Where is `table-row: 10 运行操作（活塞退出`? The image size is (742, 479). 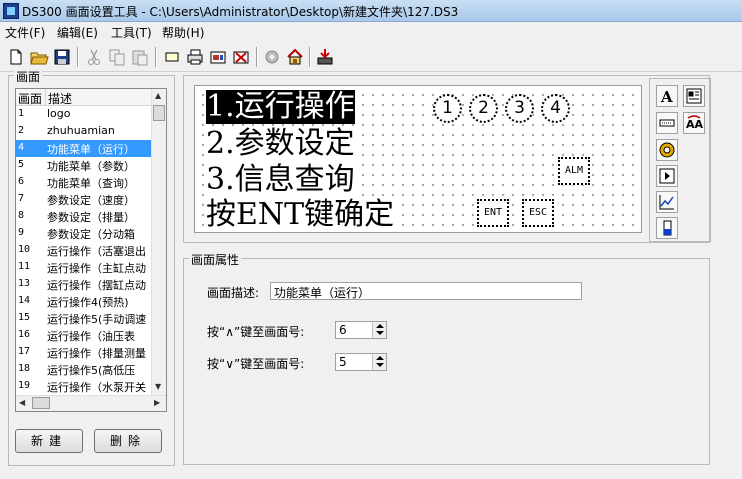
table-row: 10 运行操作（活塞退出 is located at coordinates (84, 250).